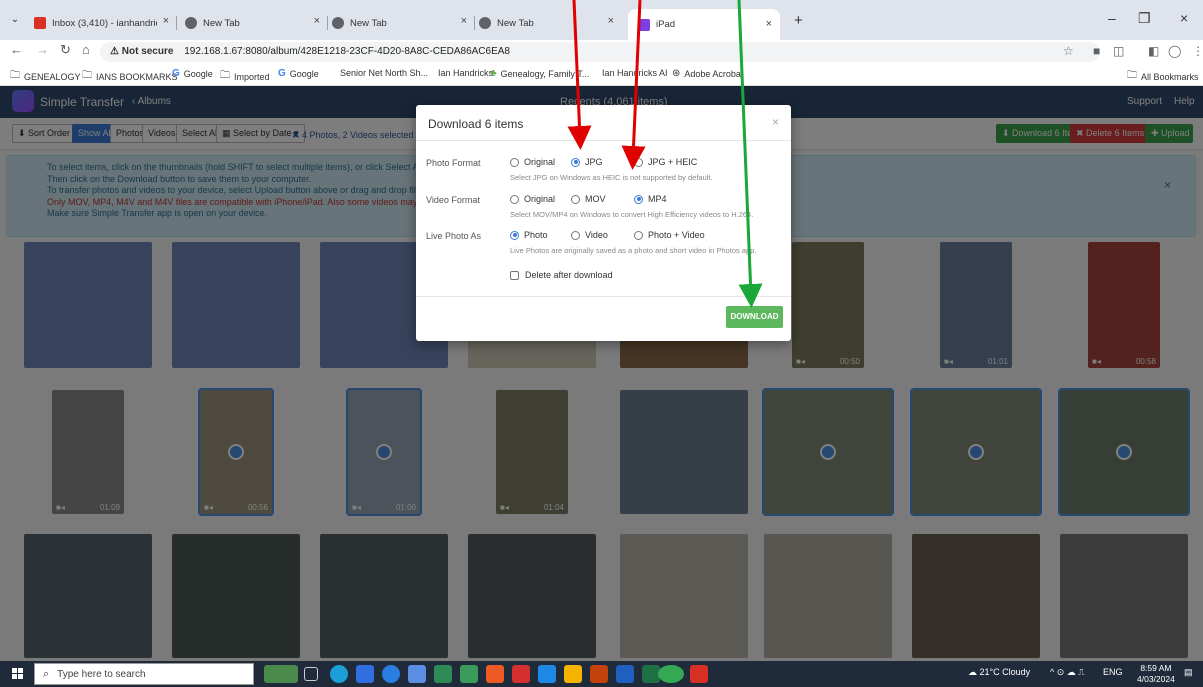  What do you see at coordinates (339, 674) in the screenshot?
I see `edge-icon` at bounding box center [339, 674].